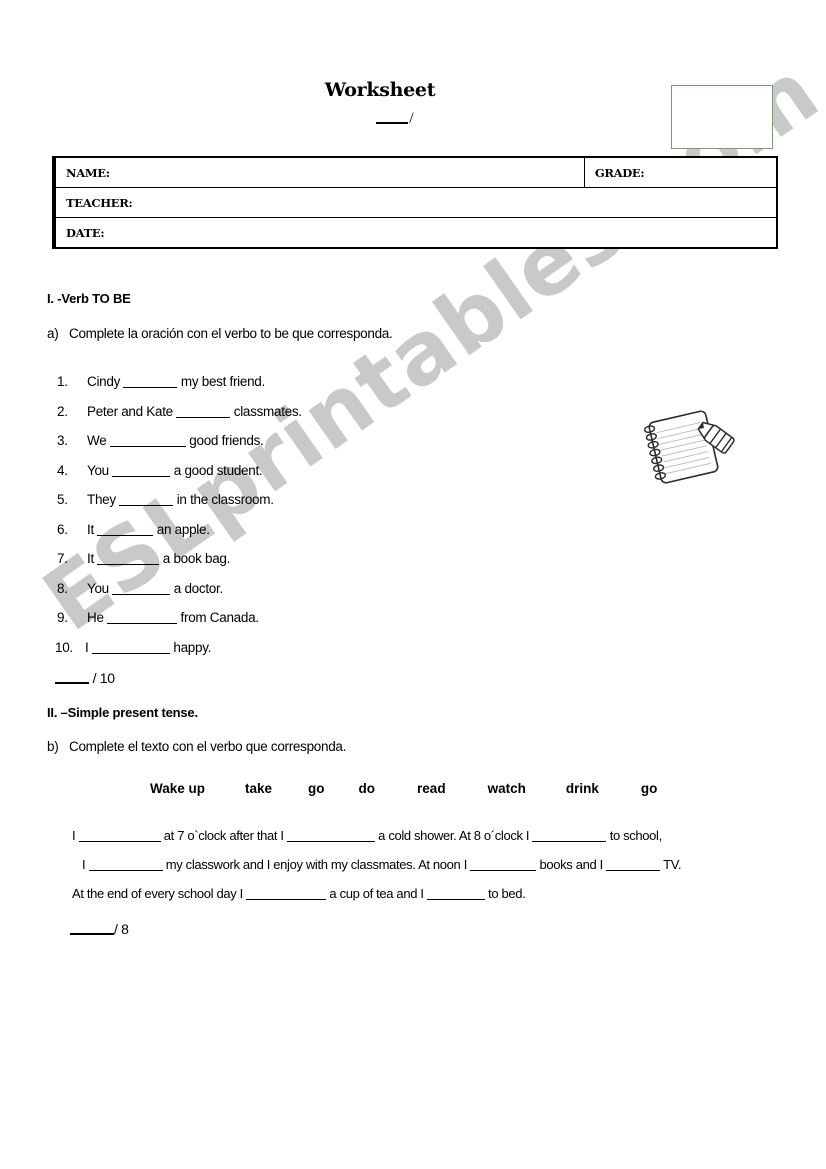  What do you see at coordinates (178, 788) in the screenshot?
I see `word-bank-item: Wake up` at bounding box center [178, 788].